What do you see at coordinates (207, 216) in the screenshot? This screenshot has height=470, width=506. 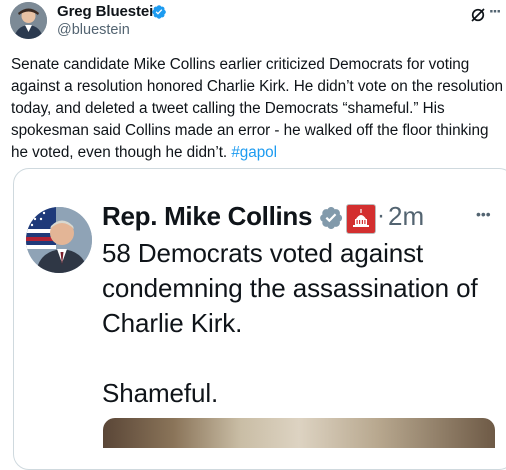 I see `quoted-author-name: Rep. Mike Collins` at bounding box center [207, 216].